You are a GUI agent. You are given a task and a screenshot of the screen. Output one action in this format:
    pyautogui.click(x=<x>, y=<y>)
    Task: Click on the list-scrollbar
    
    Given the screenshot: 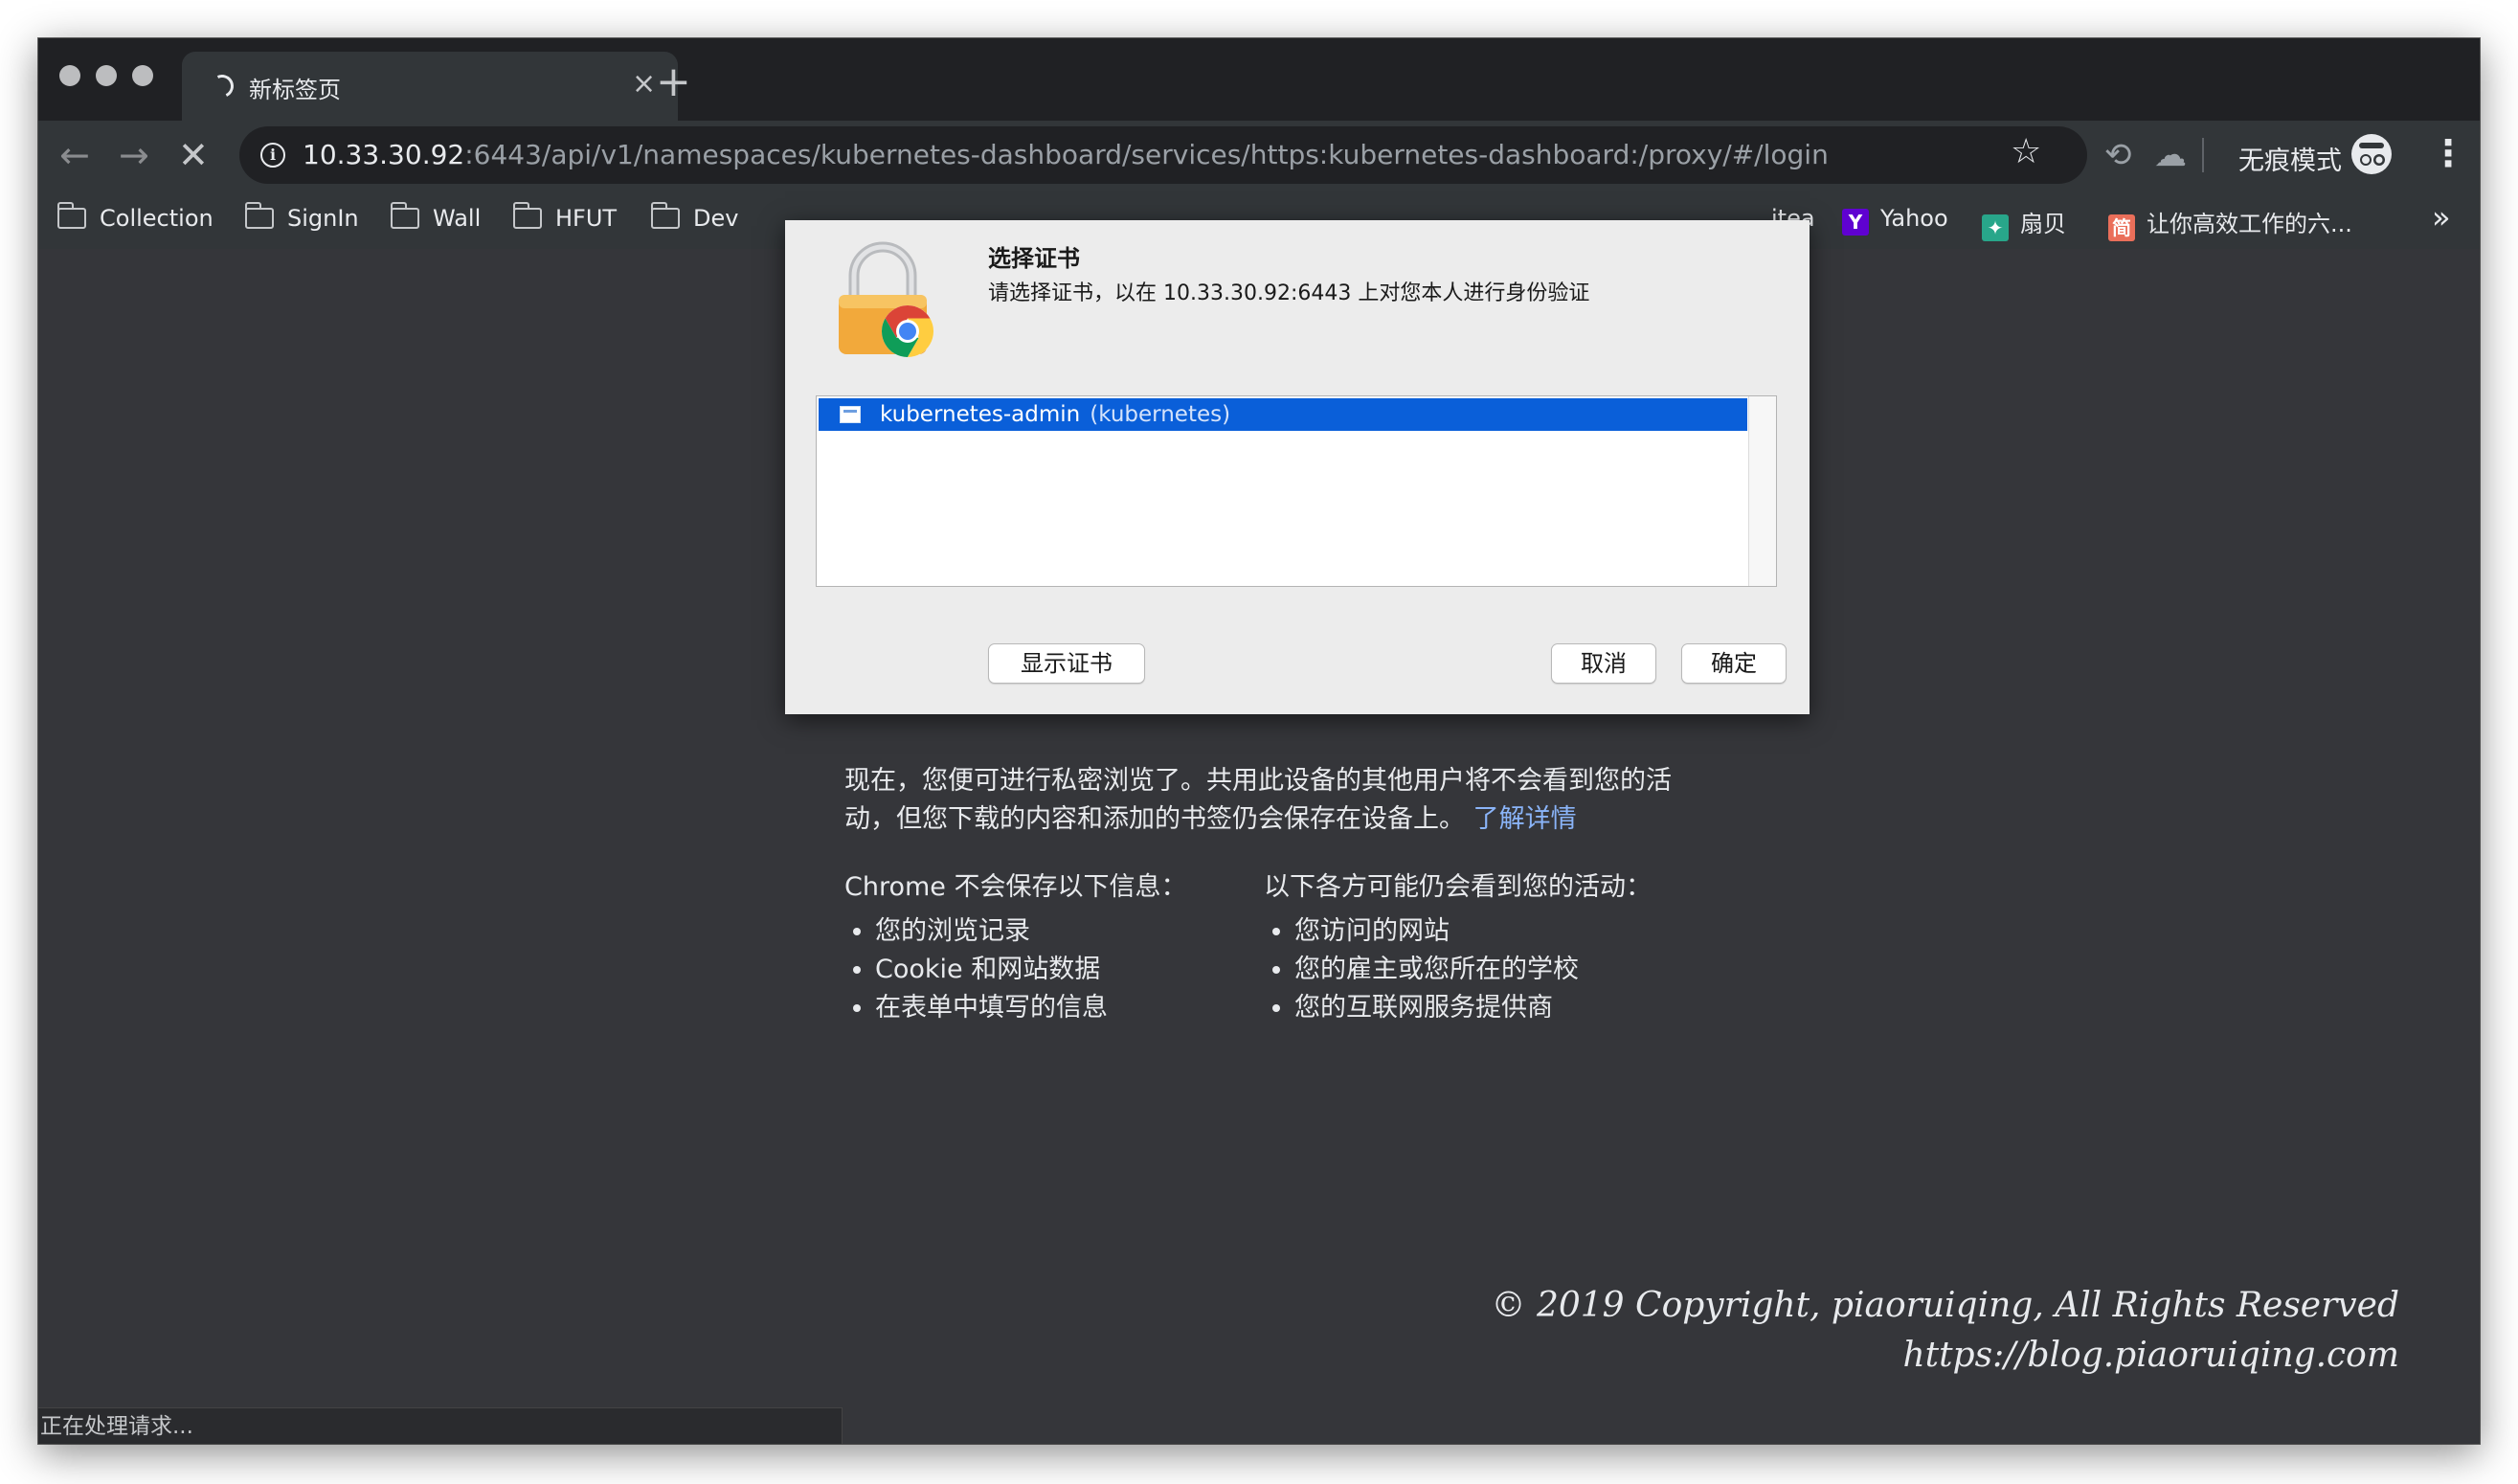 What is the action you would take?
    pyautogui.click(x=1762, y=491)
    